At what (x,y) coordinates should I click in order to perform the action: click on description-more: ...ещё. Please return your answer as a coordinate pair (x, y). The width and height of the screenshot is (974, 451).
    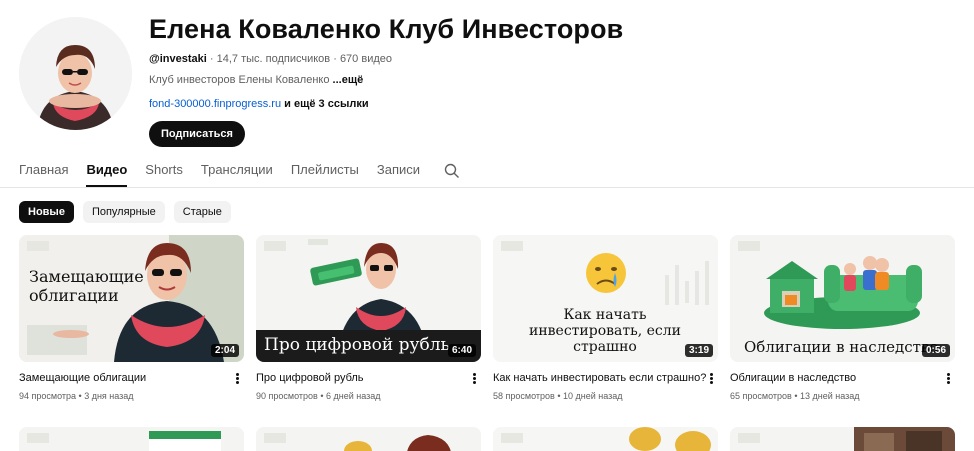
    Looking at the image, I should click on (348, 80).